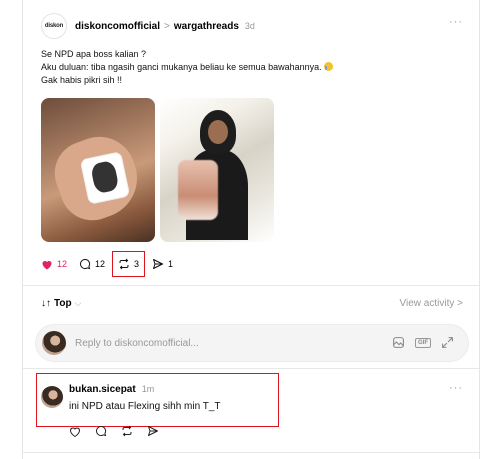  Describe the element at coordinates (206, 26) in the screenshot. I see `community-name: wargathreads` at that location.